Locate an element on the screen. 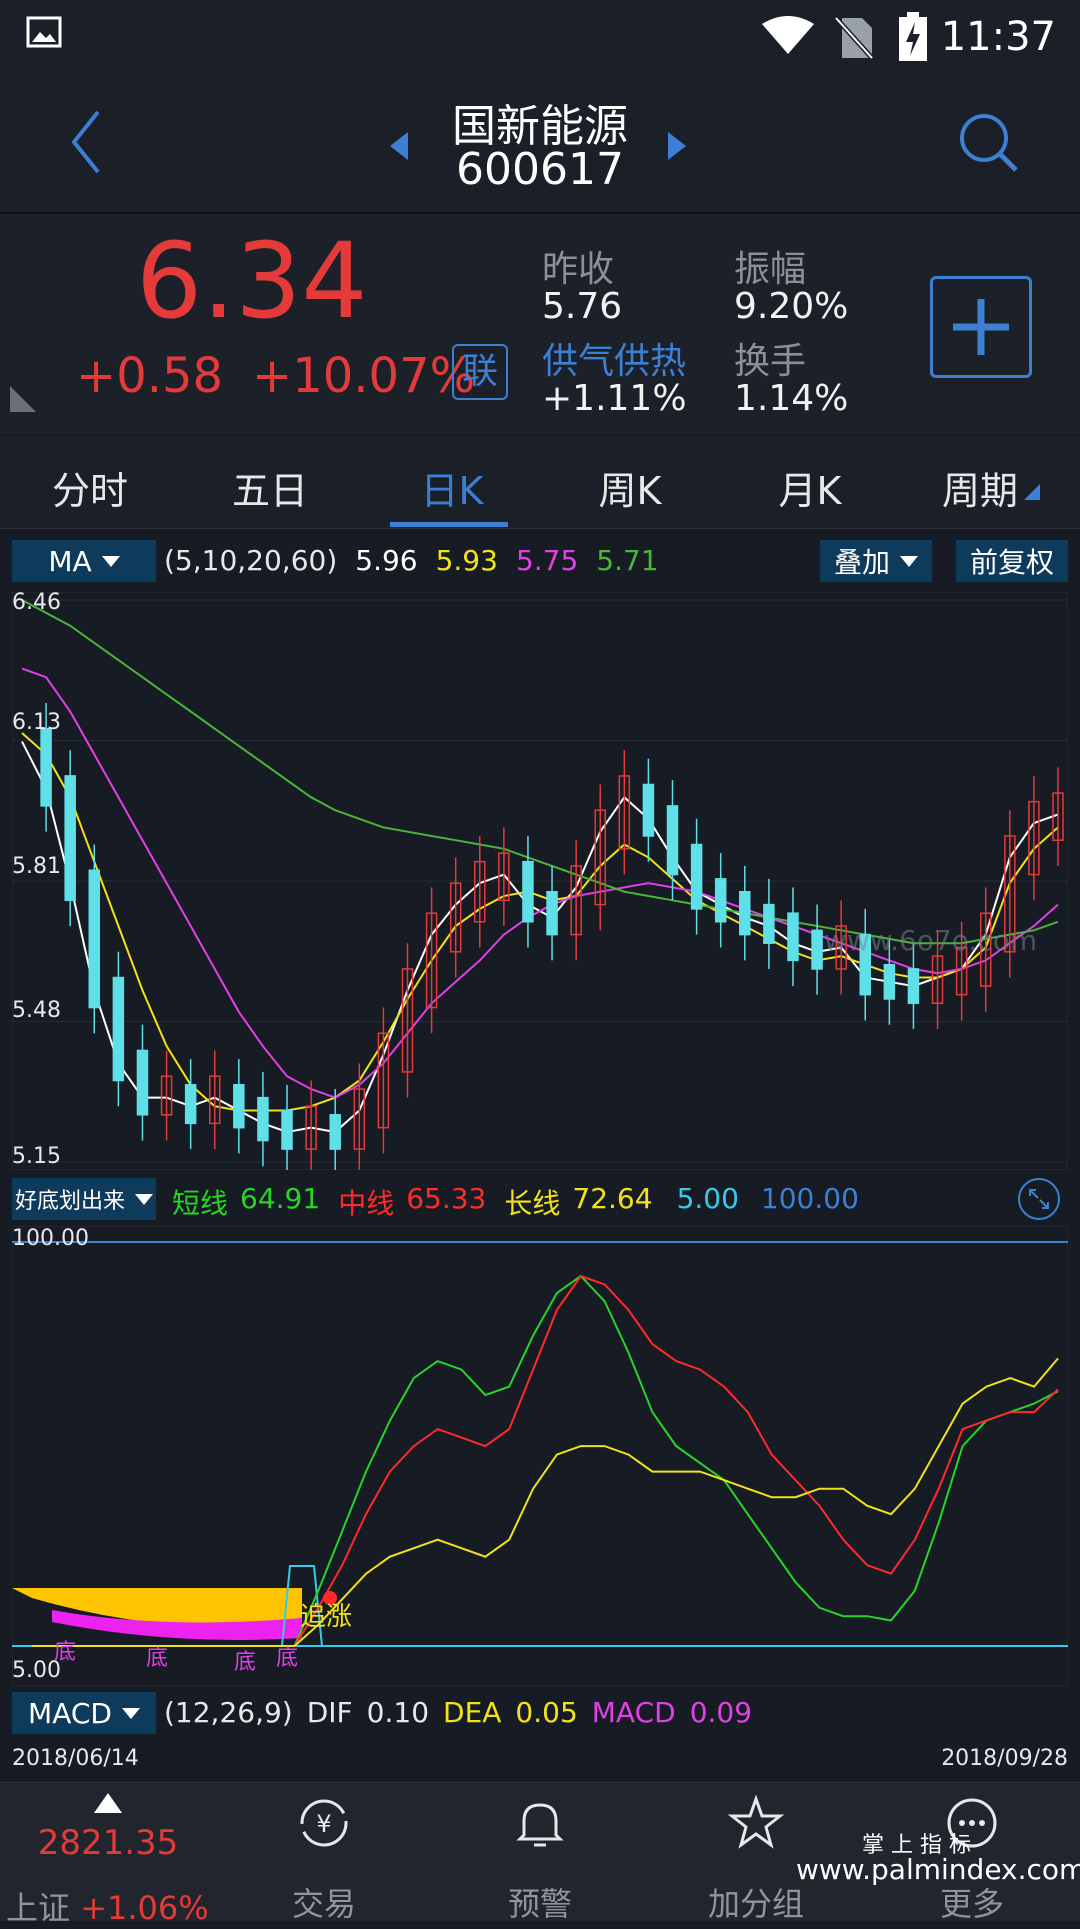 This screenshot has width=1080, height=1929. tab-fenshi: 分时 is located at coordinates (90, 487).